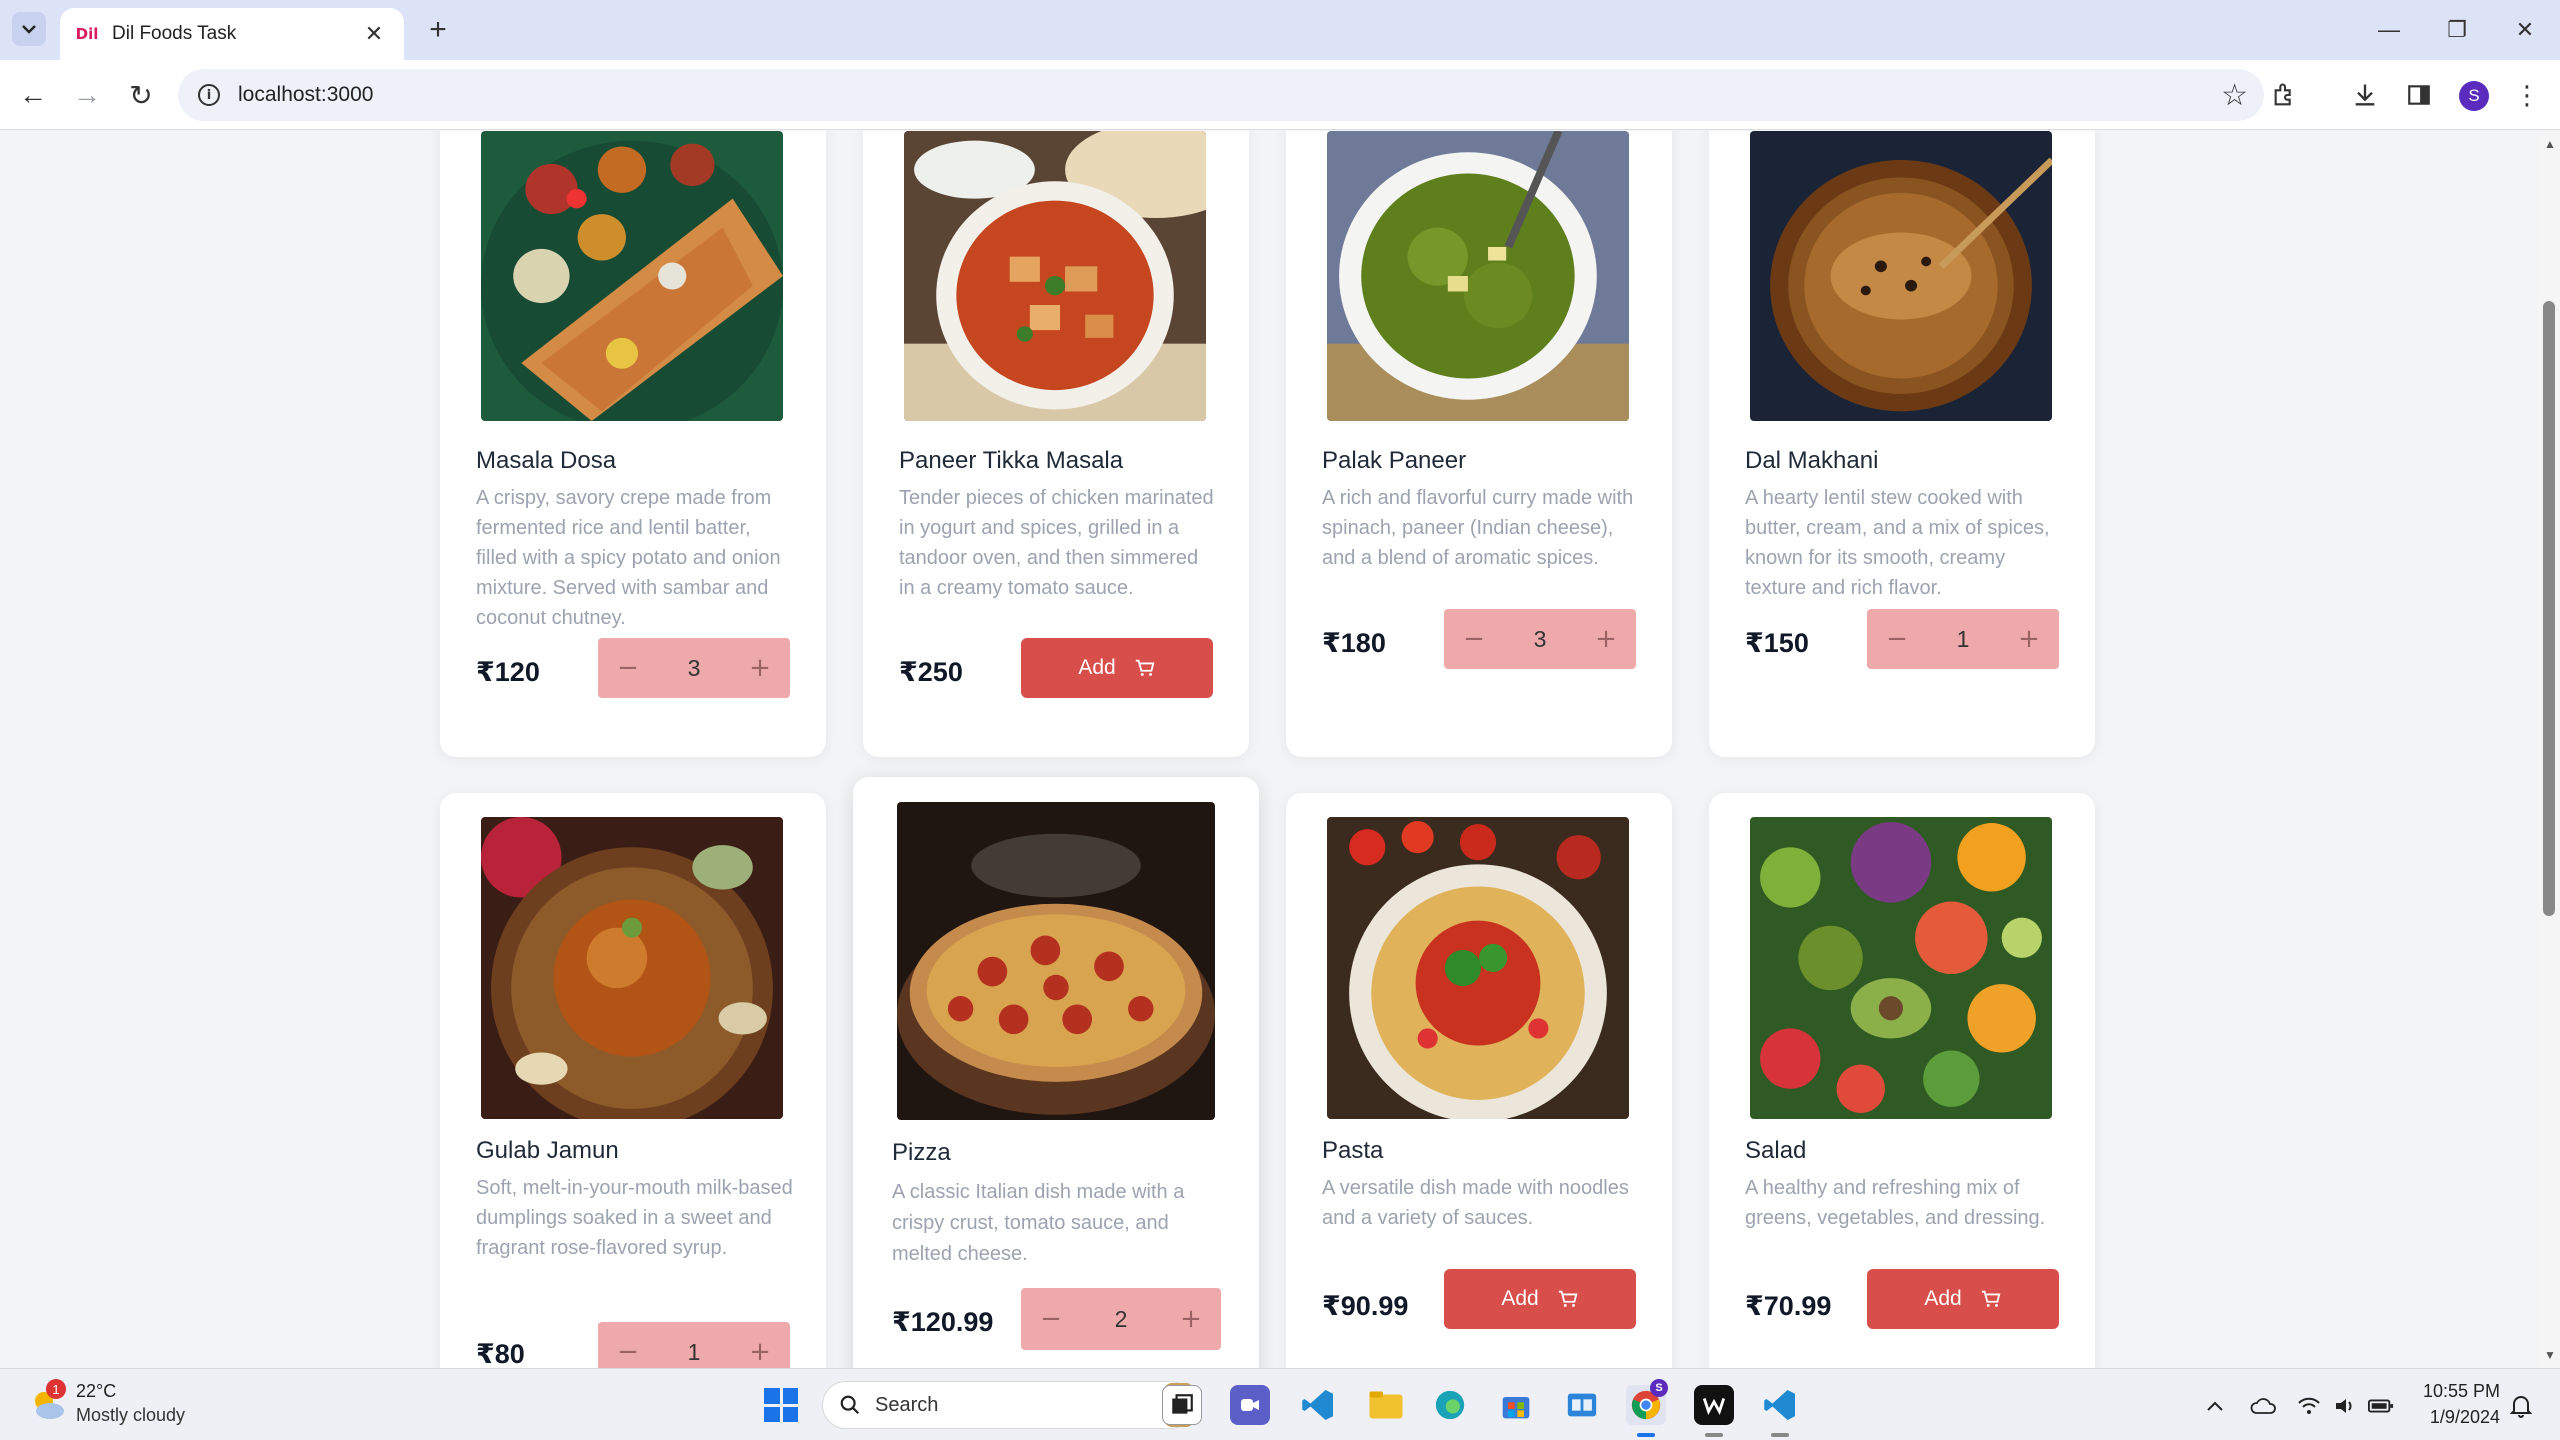 The width and height of the screenshot is (2560, 1440). What do you see at coordinates (2215, 1406) in the screenshot?
I see `show-hidden-icons-chevron-up-icon` at bounding box center [2215, 1406].